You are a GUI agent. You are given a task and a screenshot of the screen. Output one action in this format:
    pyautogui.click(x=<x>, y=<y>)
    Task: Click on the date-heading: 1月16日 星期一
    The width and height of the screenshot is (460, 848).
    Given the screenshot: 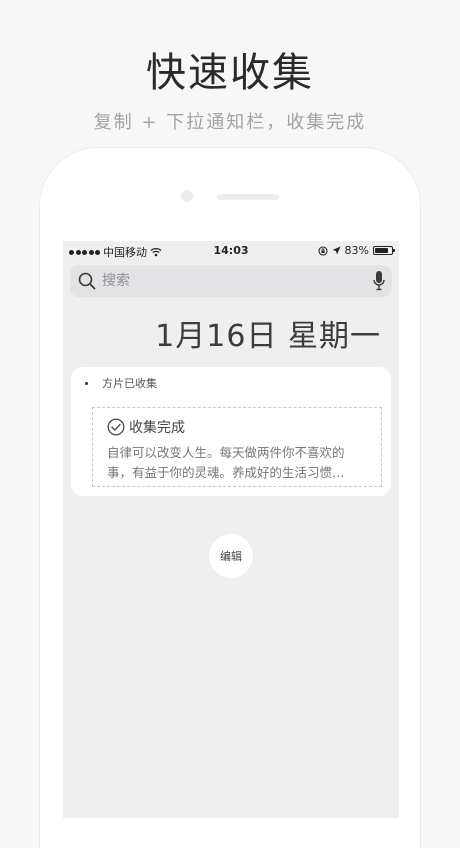 What is the action you would take?
    pyautogui.click(x=268, y=336)
    